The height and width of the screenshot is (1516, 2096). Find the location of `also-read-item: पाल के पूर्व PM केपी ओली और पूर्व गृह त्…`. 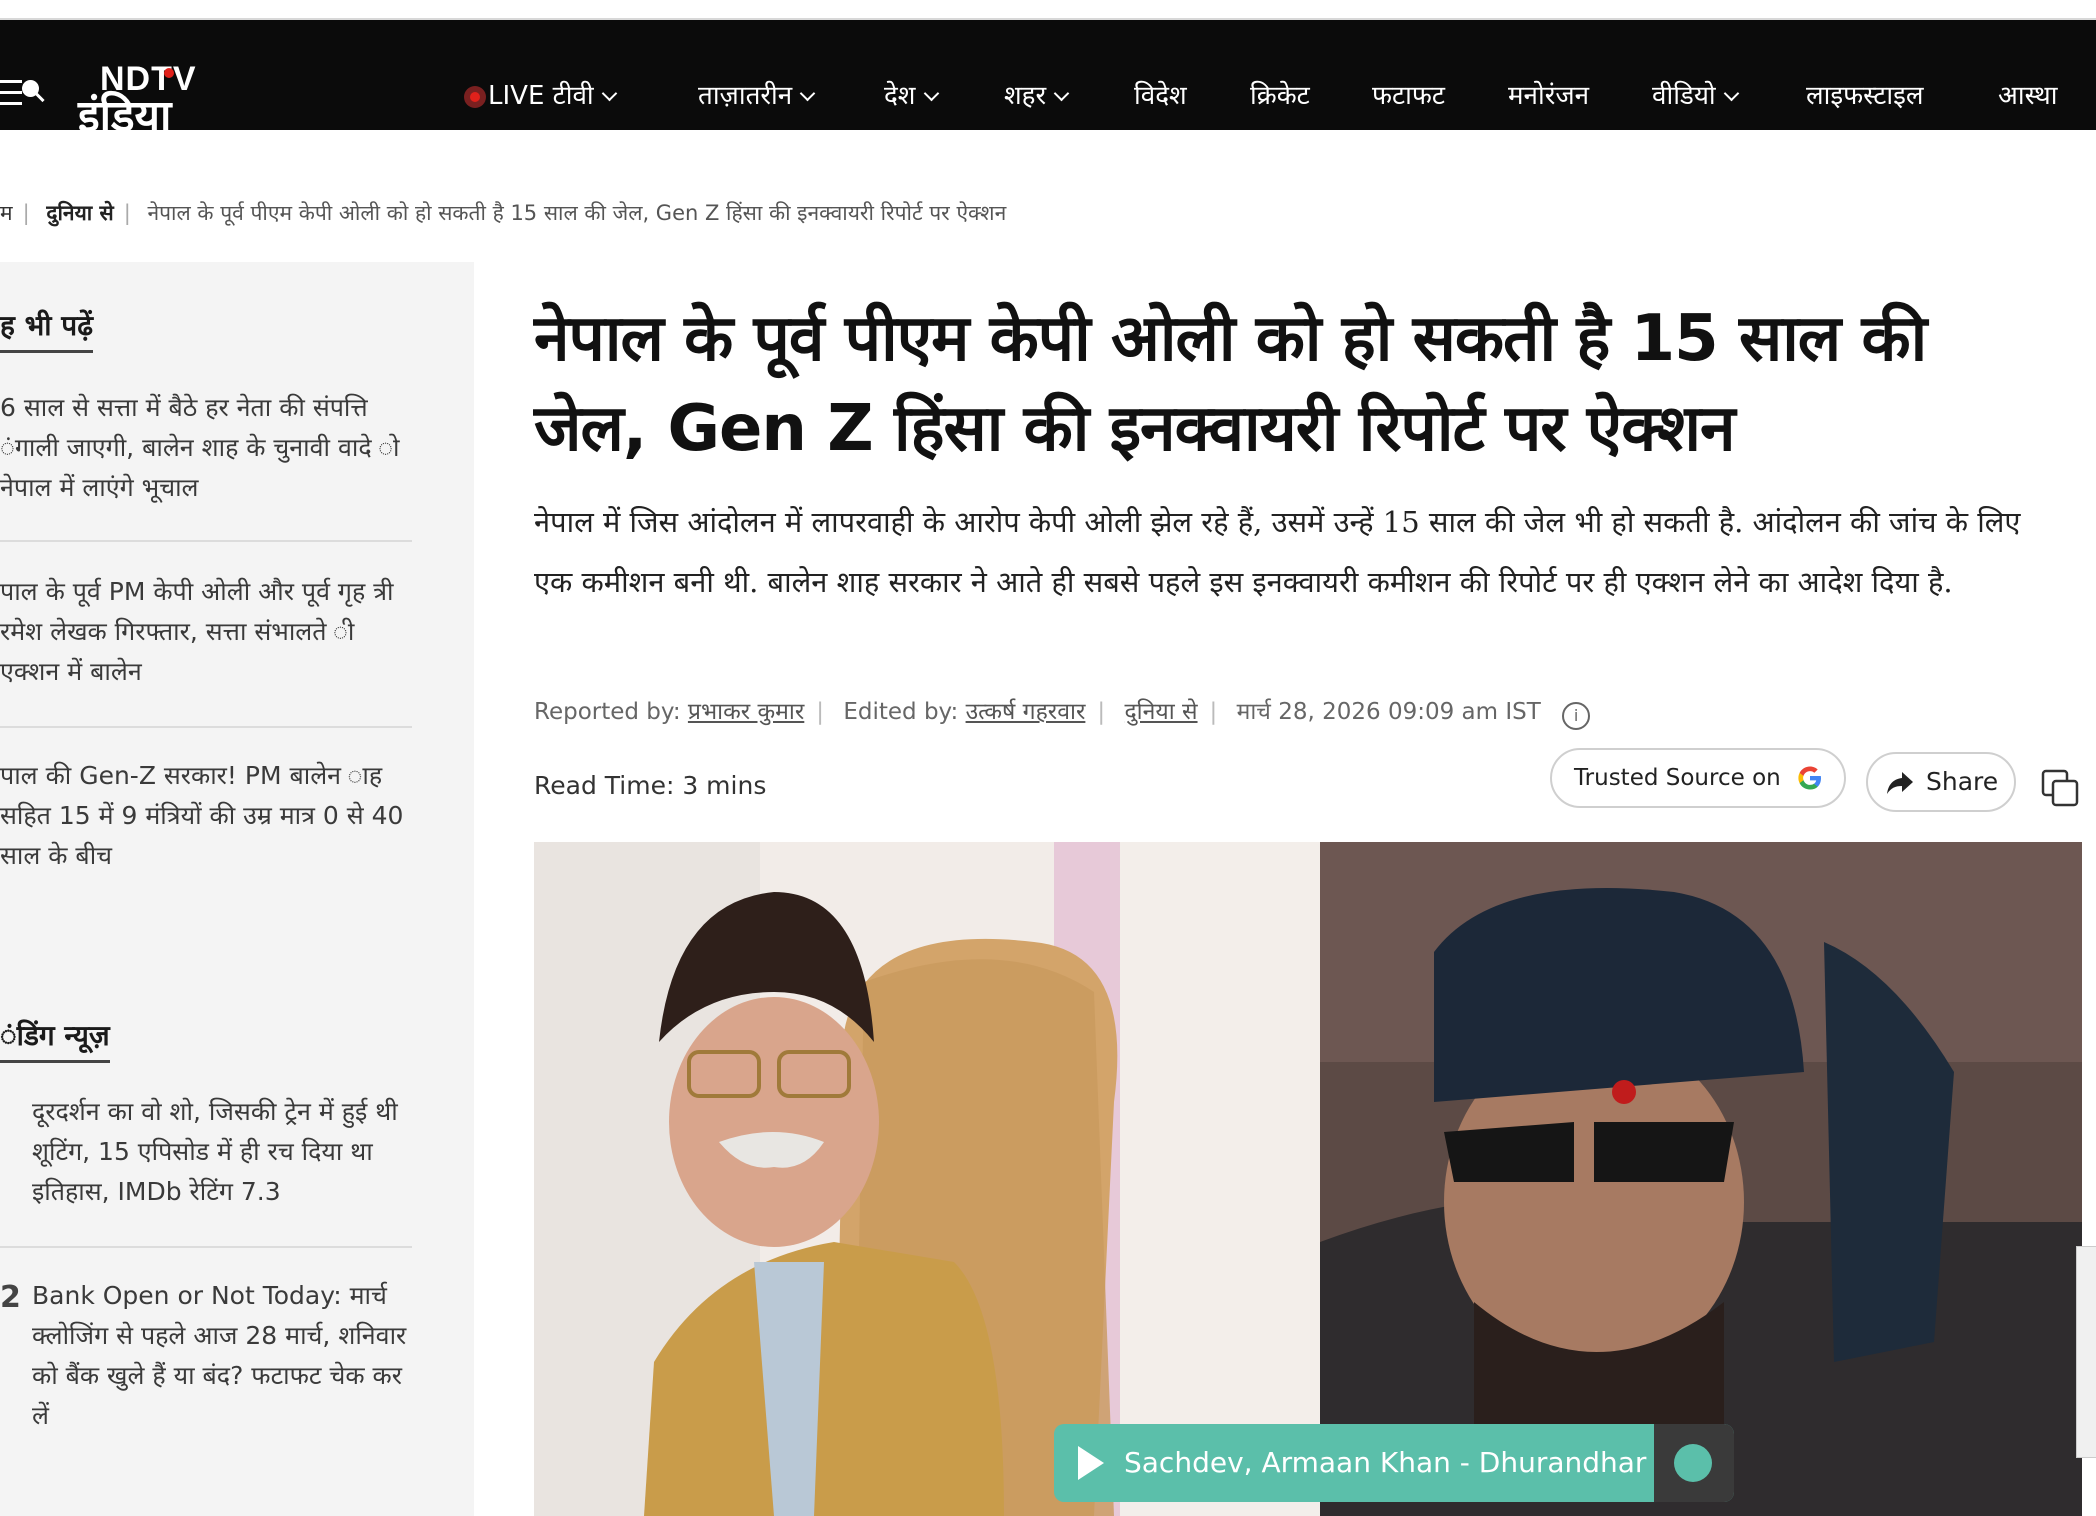

also-read-item: पाल के पूर्व PM केपी ओली और पूर्व गृह त्… is located at coordinates (206, 632).